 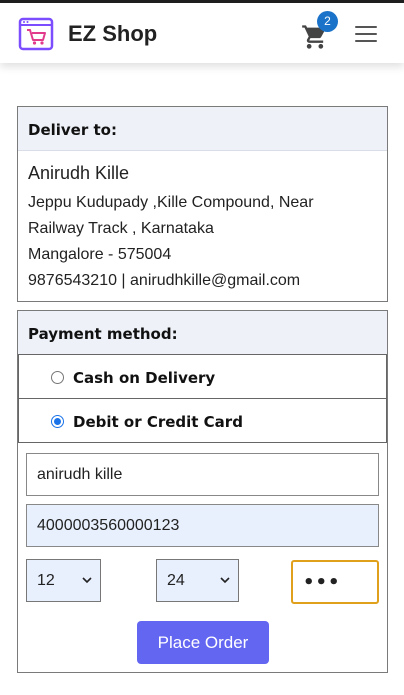 What do you see at coordinates (36, 34) in the screenshot?
I see `shop-logo-icon` at bounding box center [36, 34].